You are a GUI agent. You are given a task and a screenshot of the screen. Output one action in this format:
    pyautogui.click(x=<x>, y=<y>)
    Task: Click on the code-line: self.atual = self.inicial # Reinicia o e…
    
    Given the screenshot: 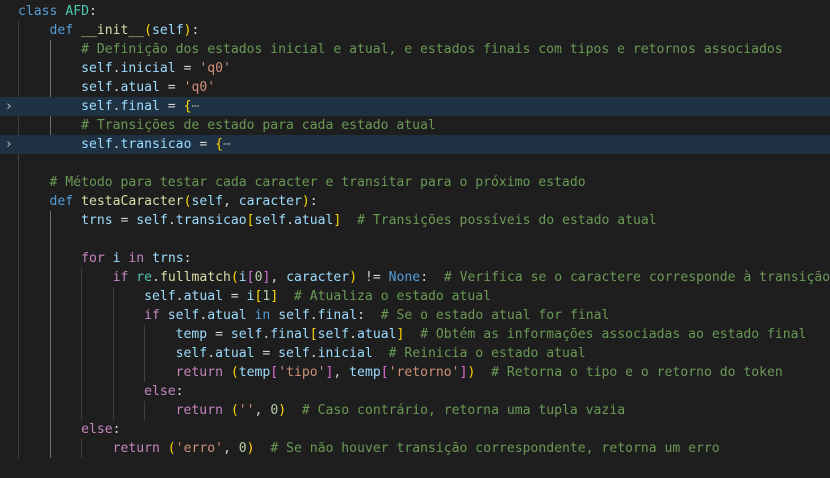 What is the action you would take?
    pyautogui.click(x=415, y=353)
    